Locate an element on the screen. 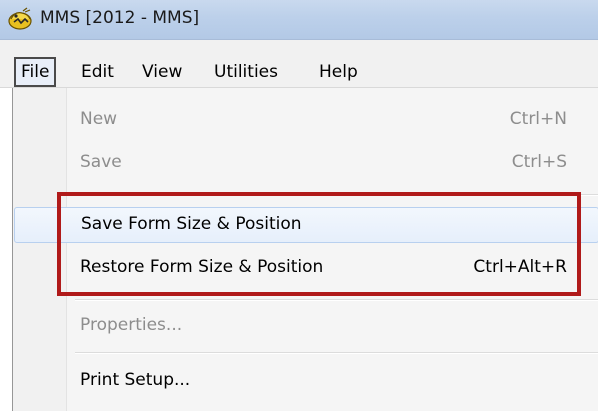 This screenshot has width=598, height=411. menu-help: Help is located at coordinates (338, 72).